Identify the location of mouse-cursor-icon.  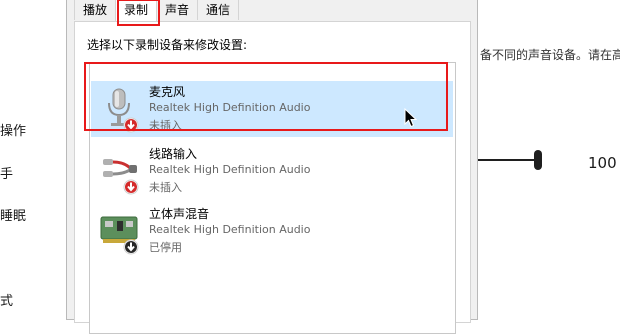
(411, 117).